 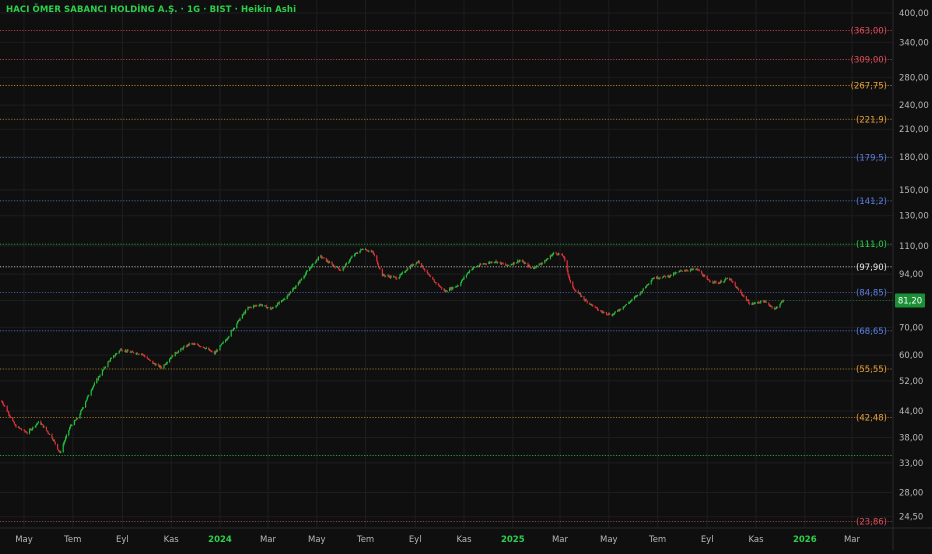 What do you see at coordinates (869, 61) in the screenshot?
I see `level-label: (309,00)` at bounding box center [869, 61].